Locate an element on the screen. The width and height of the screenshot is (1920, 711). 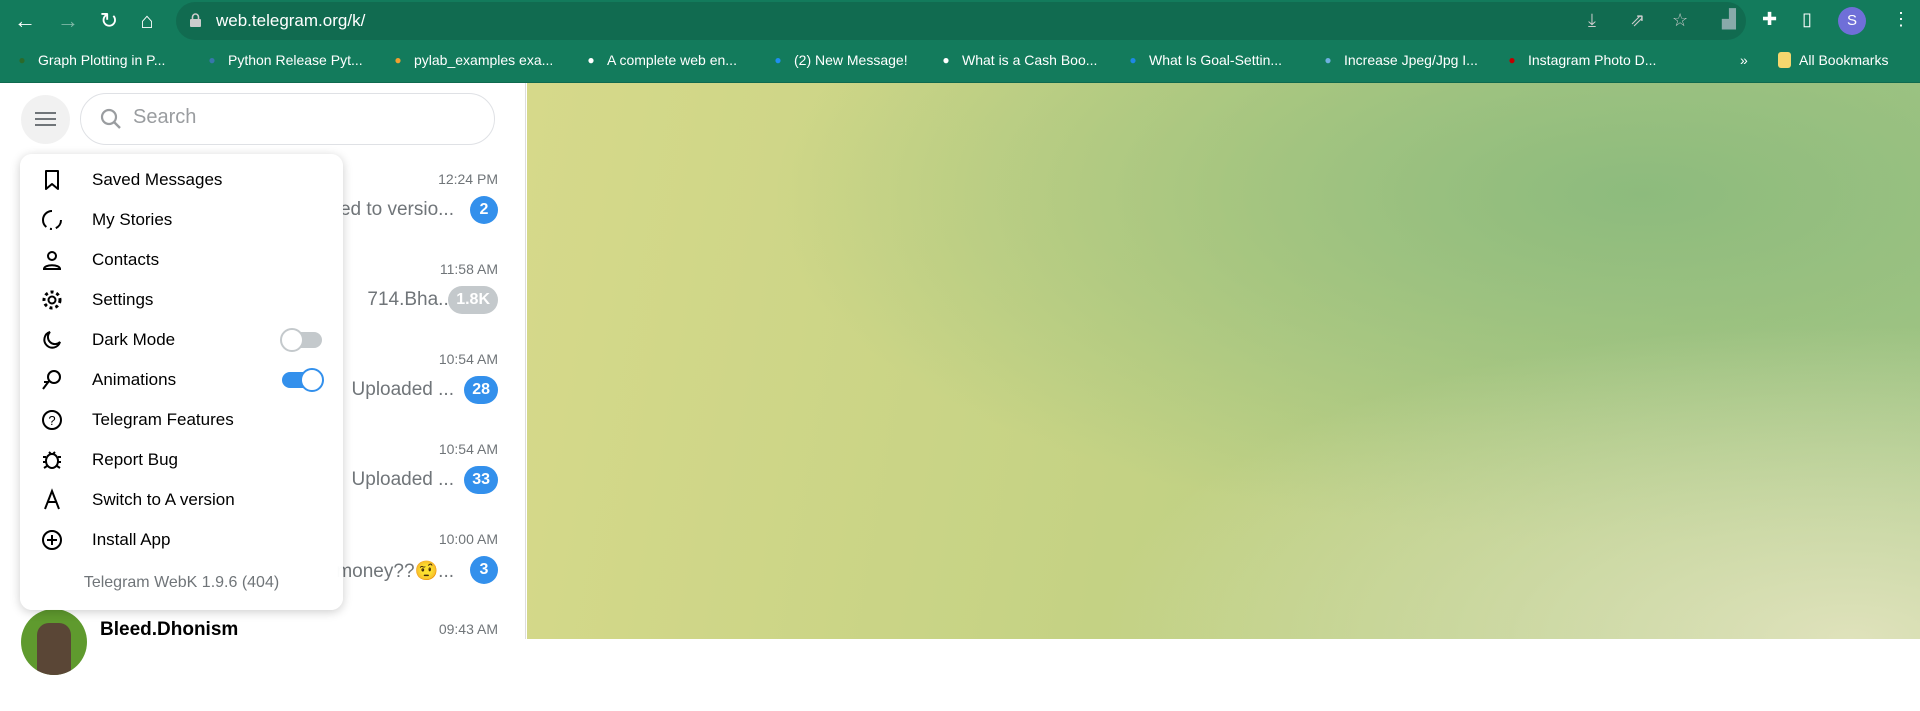
chat-time: 09:43 AM is located at coordinates (468, 629).